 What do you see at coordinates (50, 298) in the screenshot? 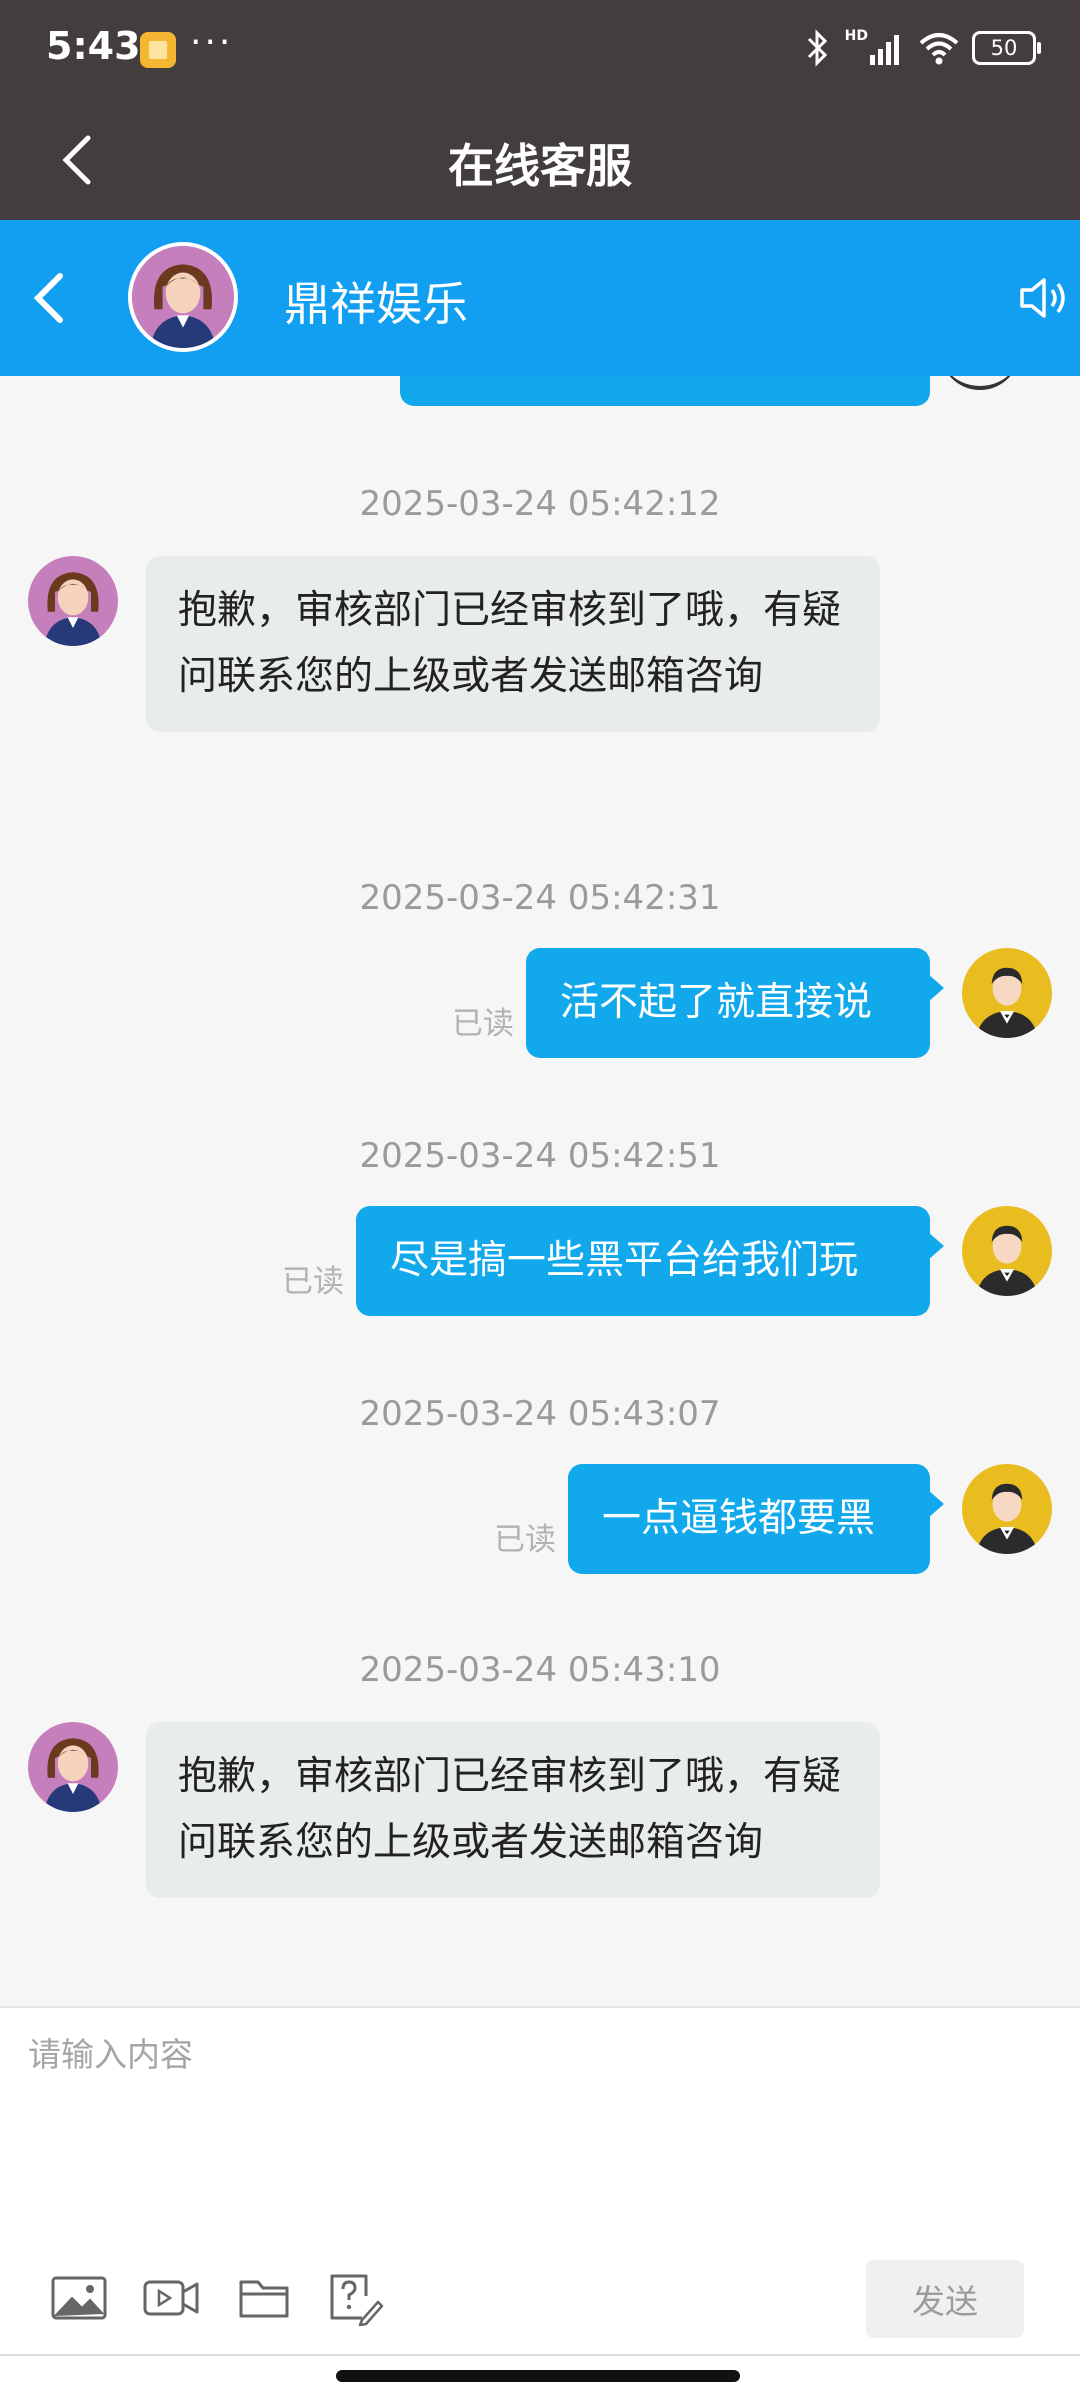
I see `chat-back-icon` at bounding box center [50, 298].